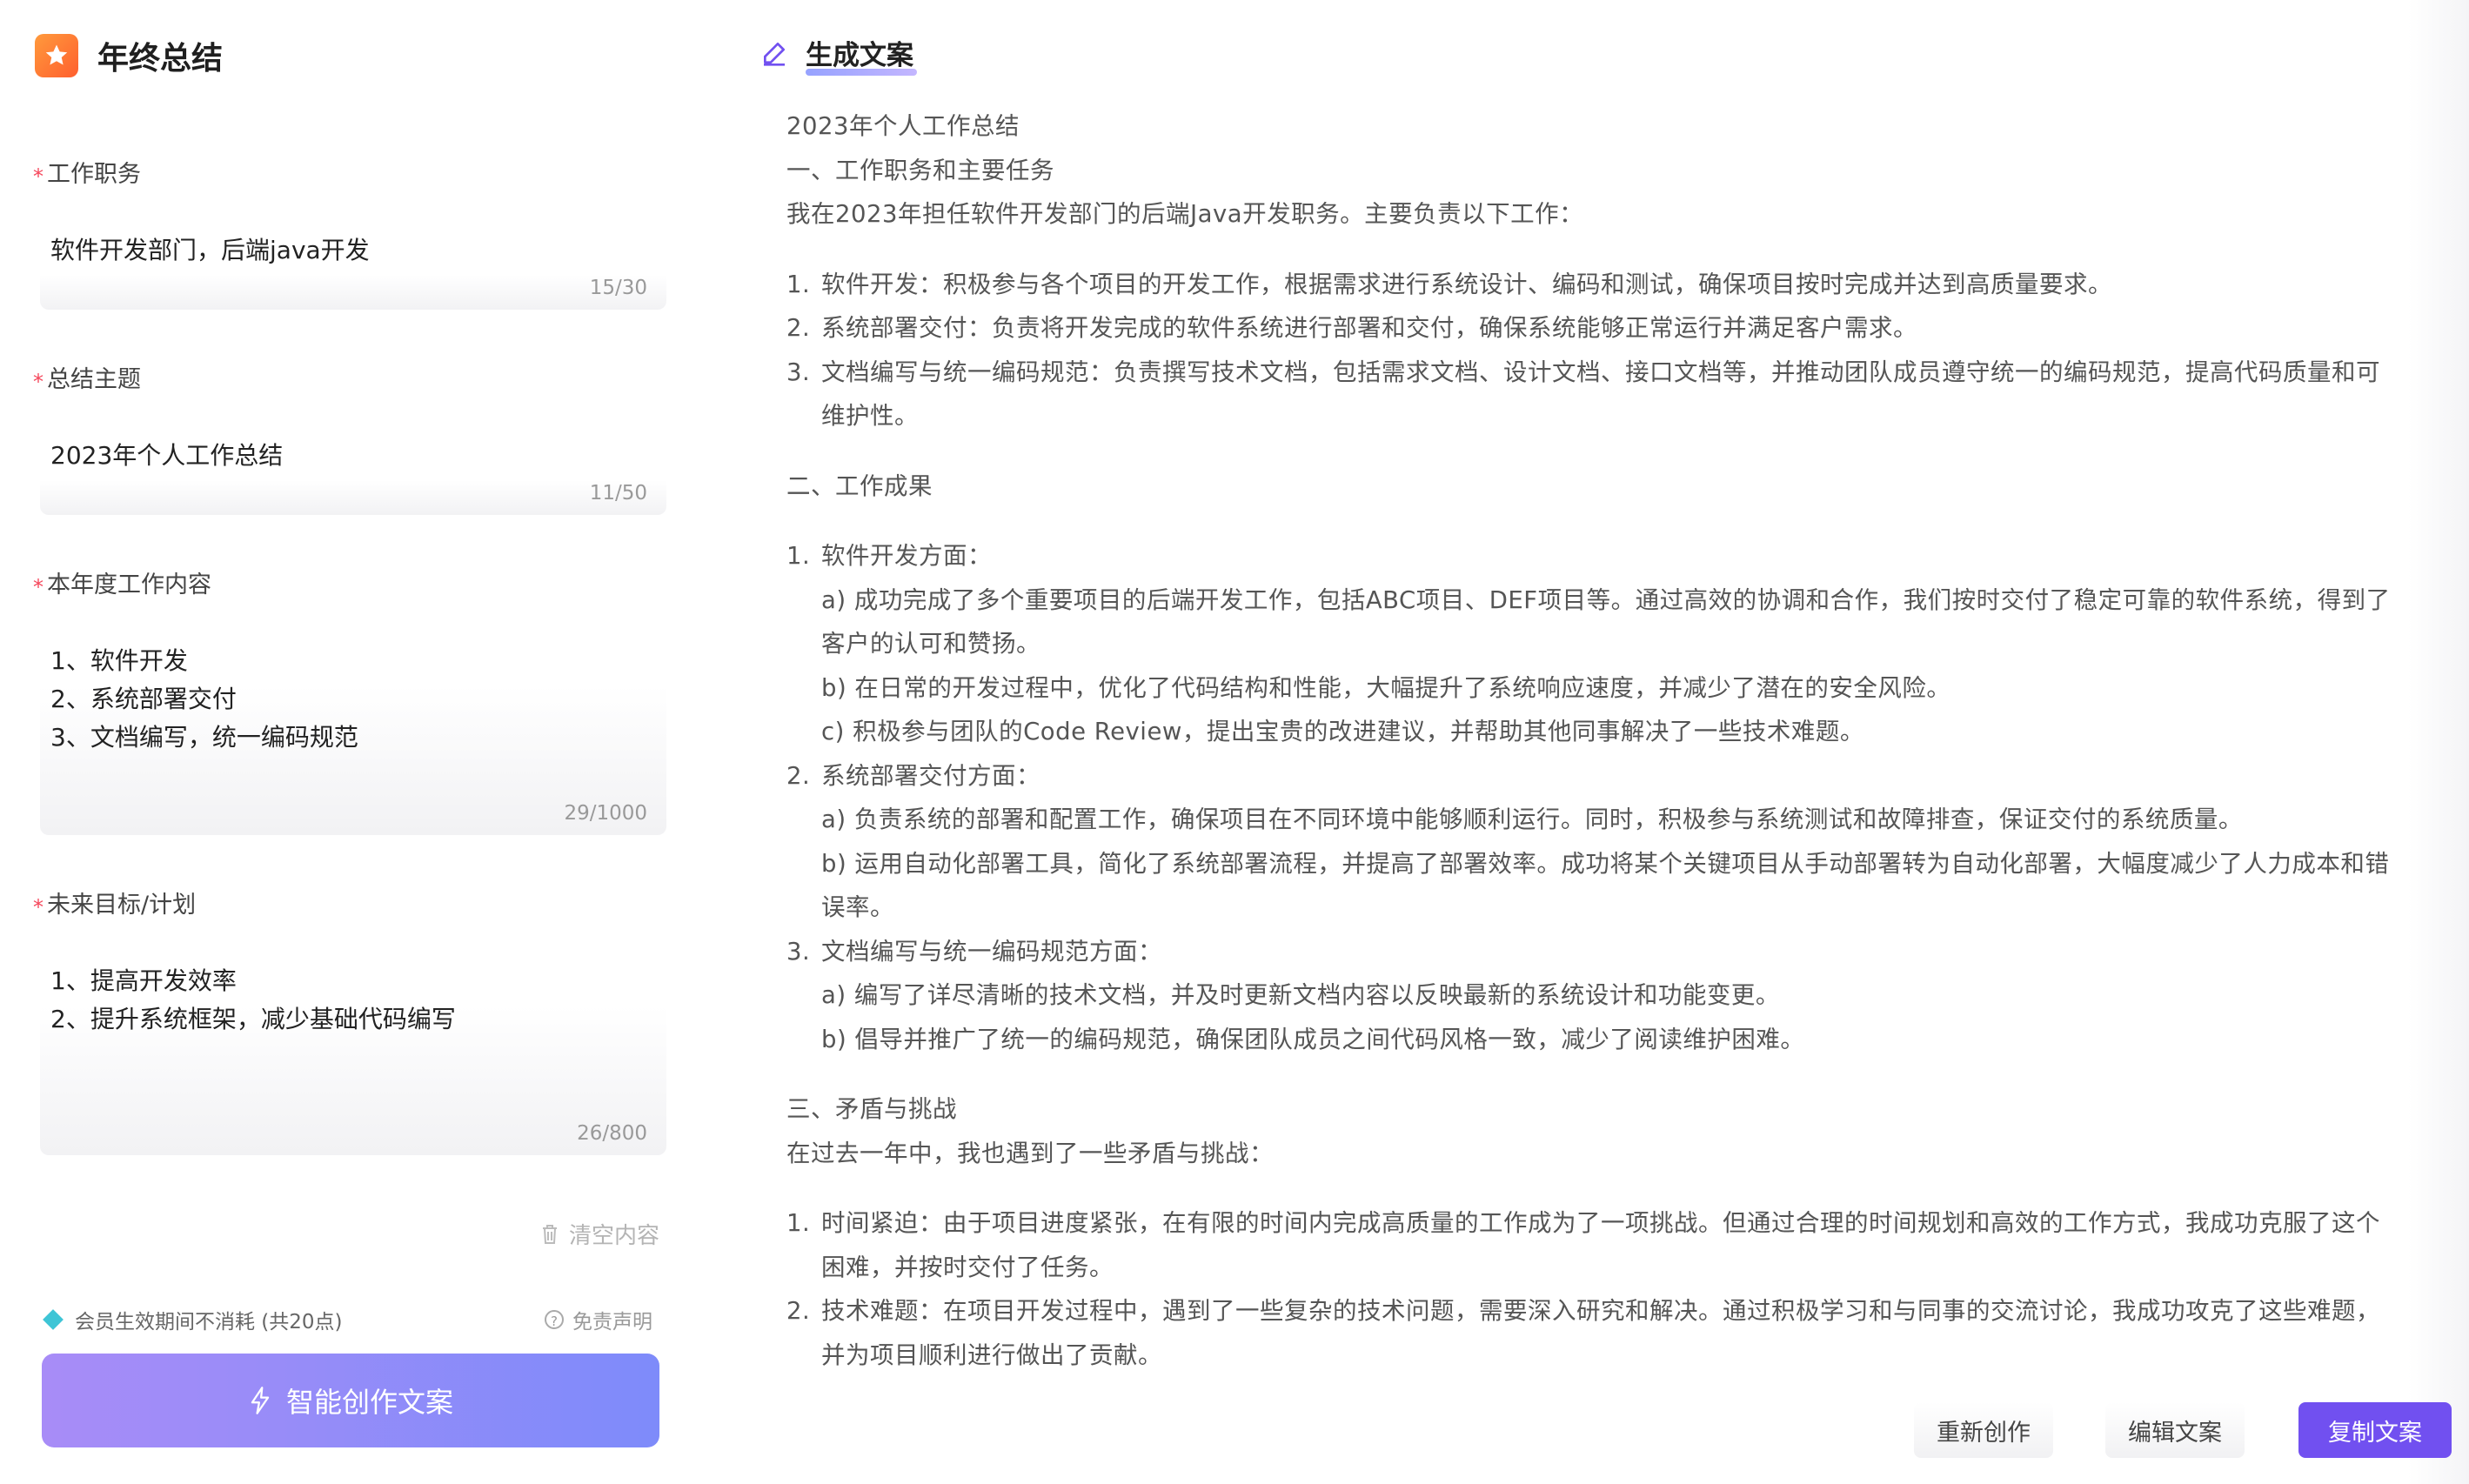 Image resolution: width=2469 pixels, height=1484 pixels. What do you see at coordinates (209, 1322) in the screenshot?
I see `member-note-text: 会员生效期间不消耗 (共20点)` at bounding box center [209, 1322].